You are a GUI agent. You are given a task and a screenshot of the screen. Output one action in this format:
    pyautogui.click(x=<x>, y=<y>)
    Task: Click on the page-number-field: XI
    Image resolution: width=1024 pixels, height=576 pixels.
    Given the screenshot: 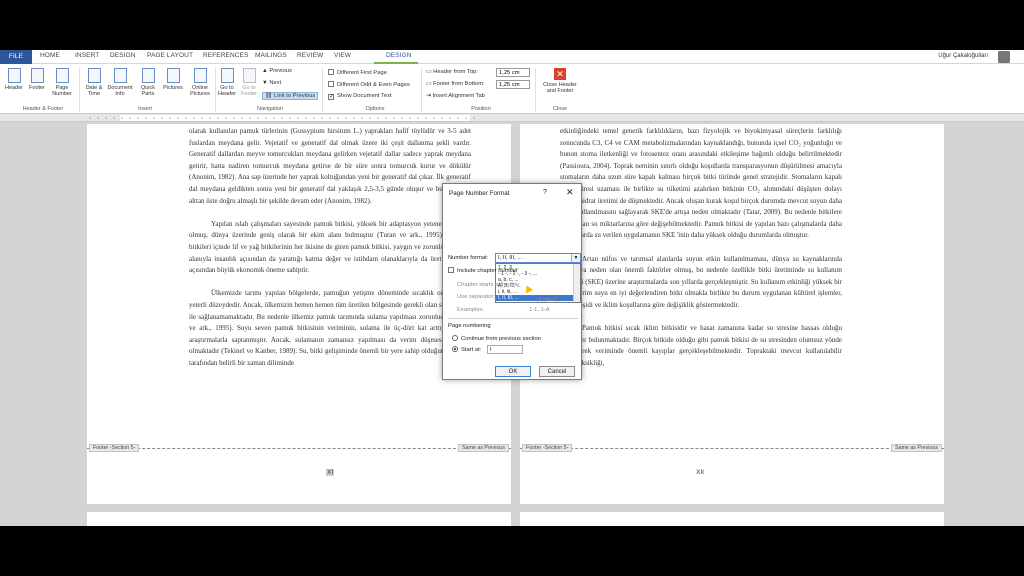 What is the action you would take?
    pyautogui.click(x=330, y=472)
    